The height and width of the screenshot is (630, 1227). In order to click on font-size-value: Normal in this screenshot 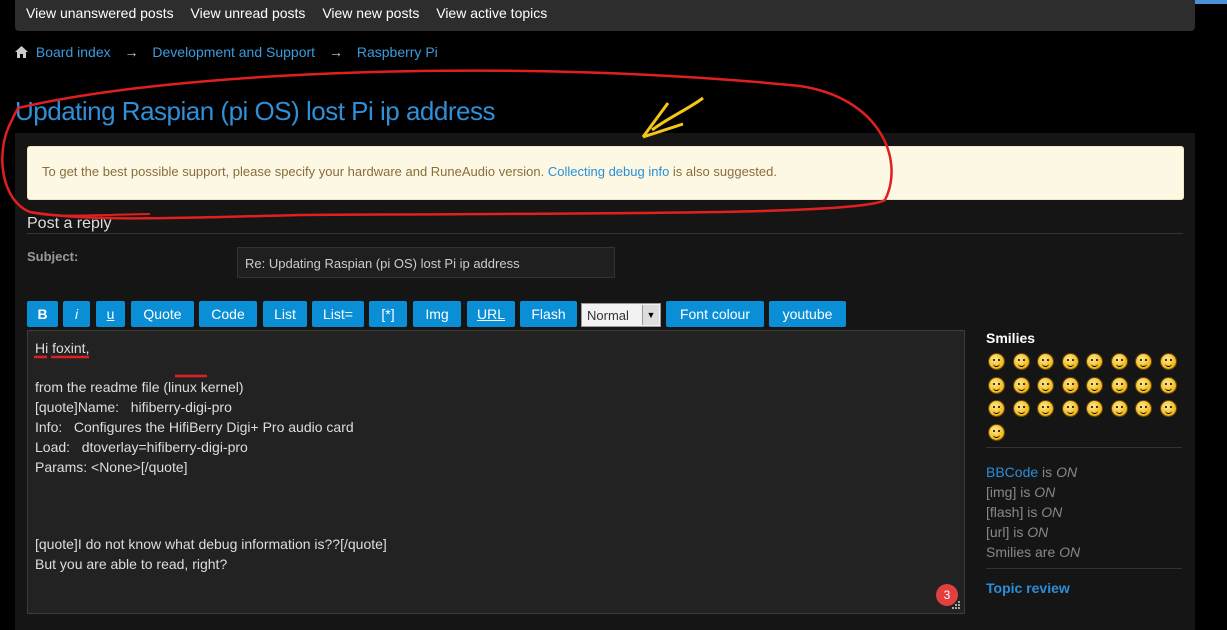, I will do `click(608, 315)`.